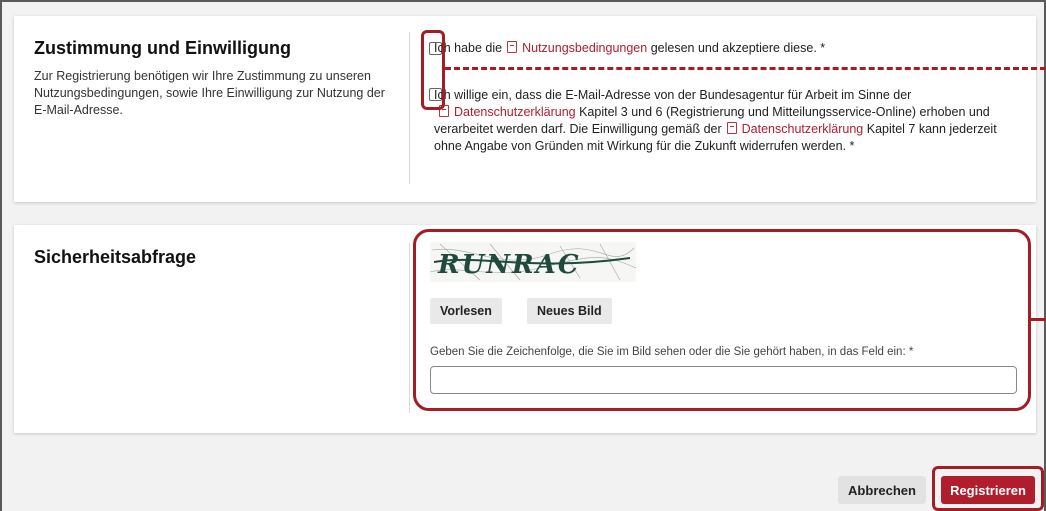 The height and width of the screenshot is (511, 1046). I want to click on annotation-captcha-connector, so click(1038, 319).